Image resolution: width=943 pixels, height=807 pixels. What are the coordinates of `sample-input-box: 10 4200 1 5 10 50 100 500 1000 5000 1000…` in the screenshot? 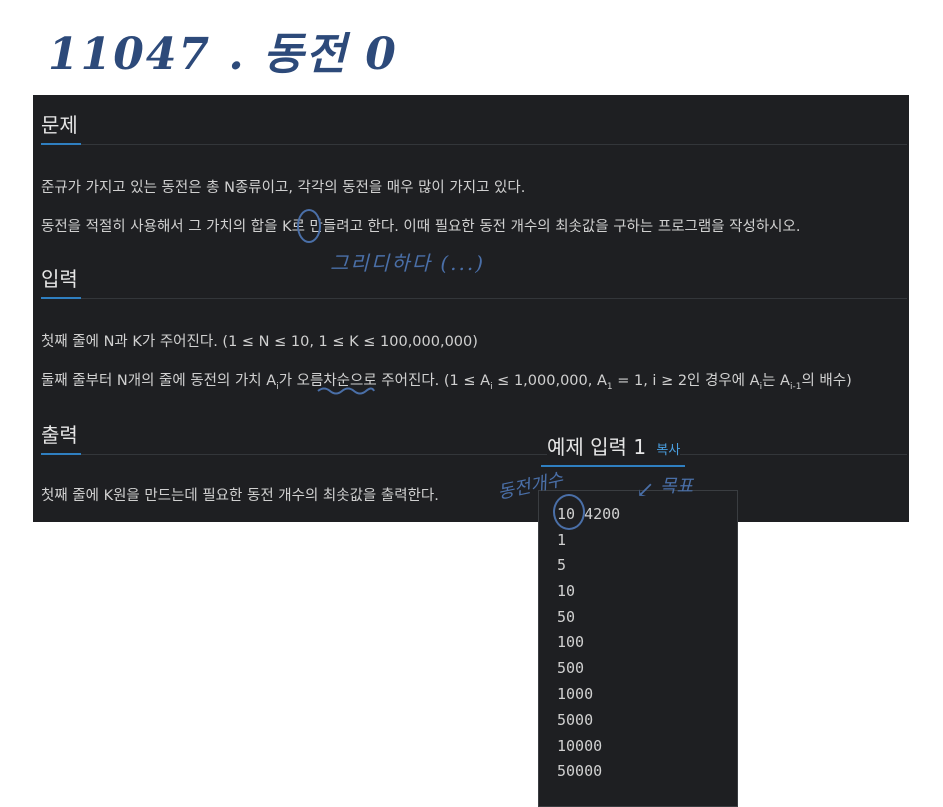 It's located at (638, 648).